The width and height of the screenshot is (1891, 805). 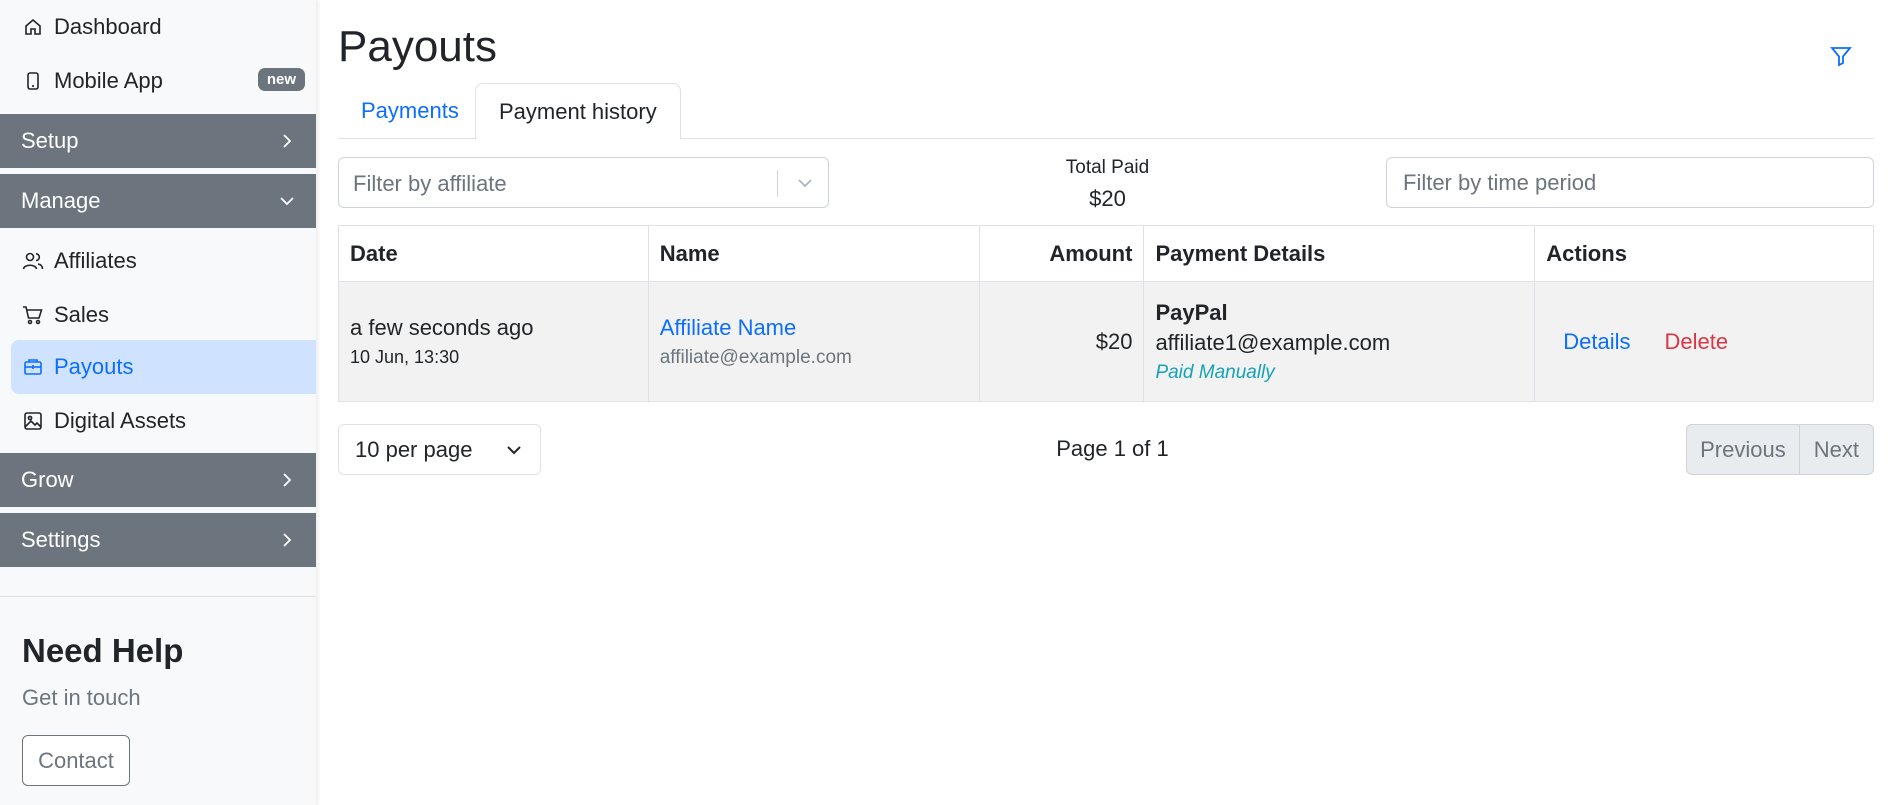 What do you see at coordinates (47, 479) in the screenshot?
I see `section-label: Grow` at bounding box center [47, 479].